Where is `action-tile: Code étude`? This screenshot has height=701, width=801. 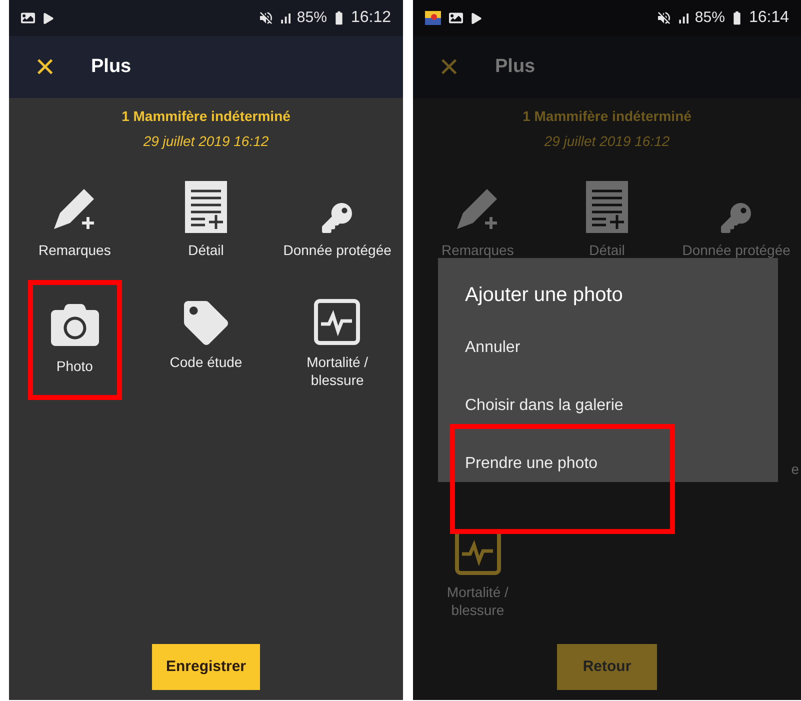 action-tile: Code étude is located at coordinates (206, 340).